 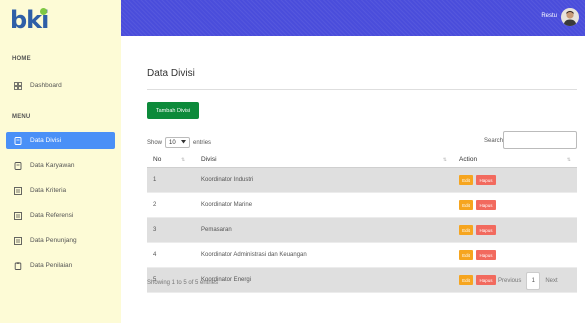 I want to click on table-row: 1 Koordinator Industri Edit Hapus, so click(x=362, y=180).